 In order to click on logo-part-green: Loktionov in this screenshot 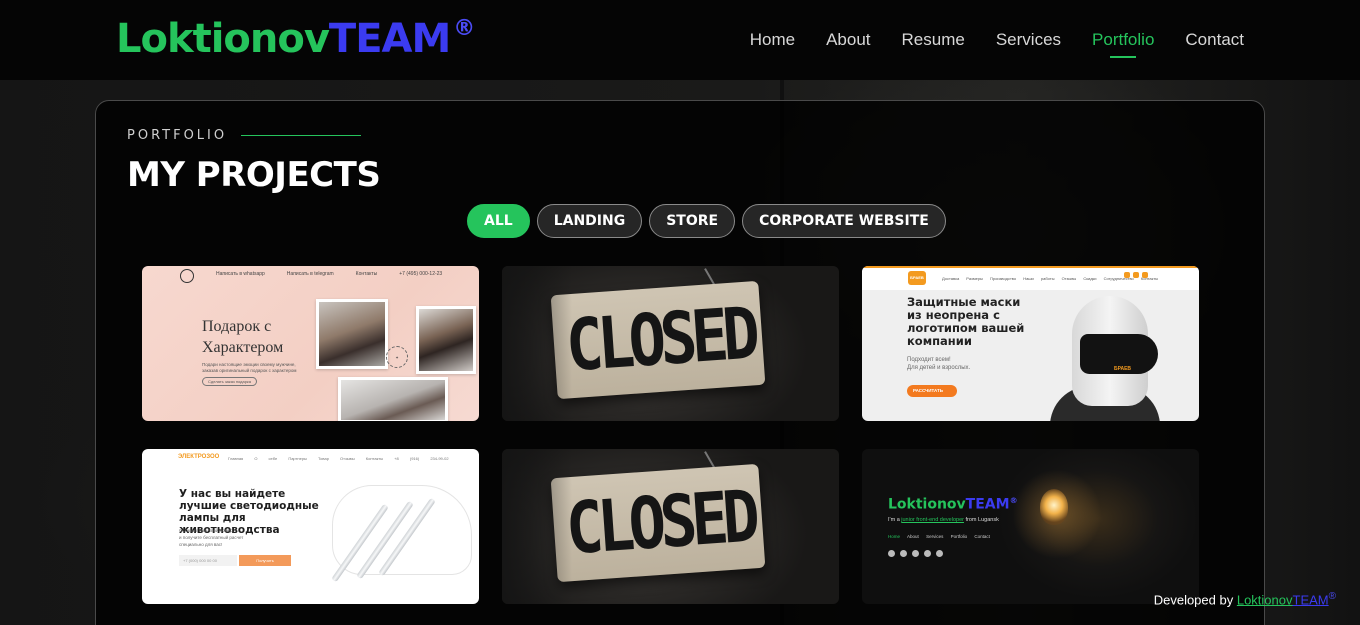, I will do `click(223, 39)`.